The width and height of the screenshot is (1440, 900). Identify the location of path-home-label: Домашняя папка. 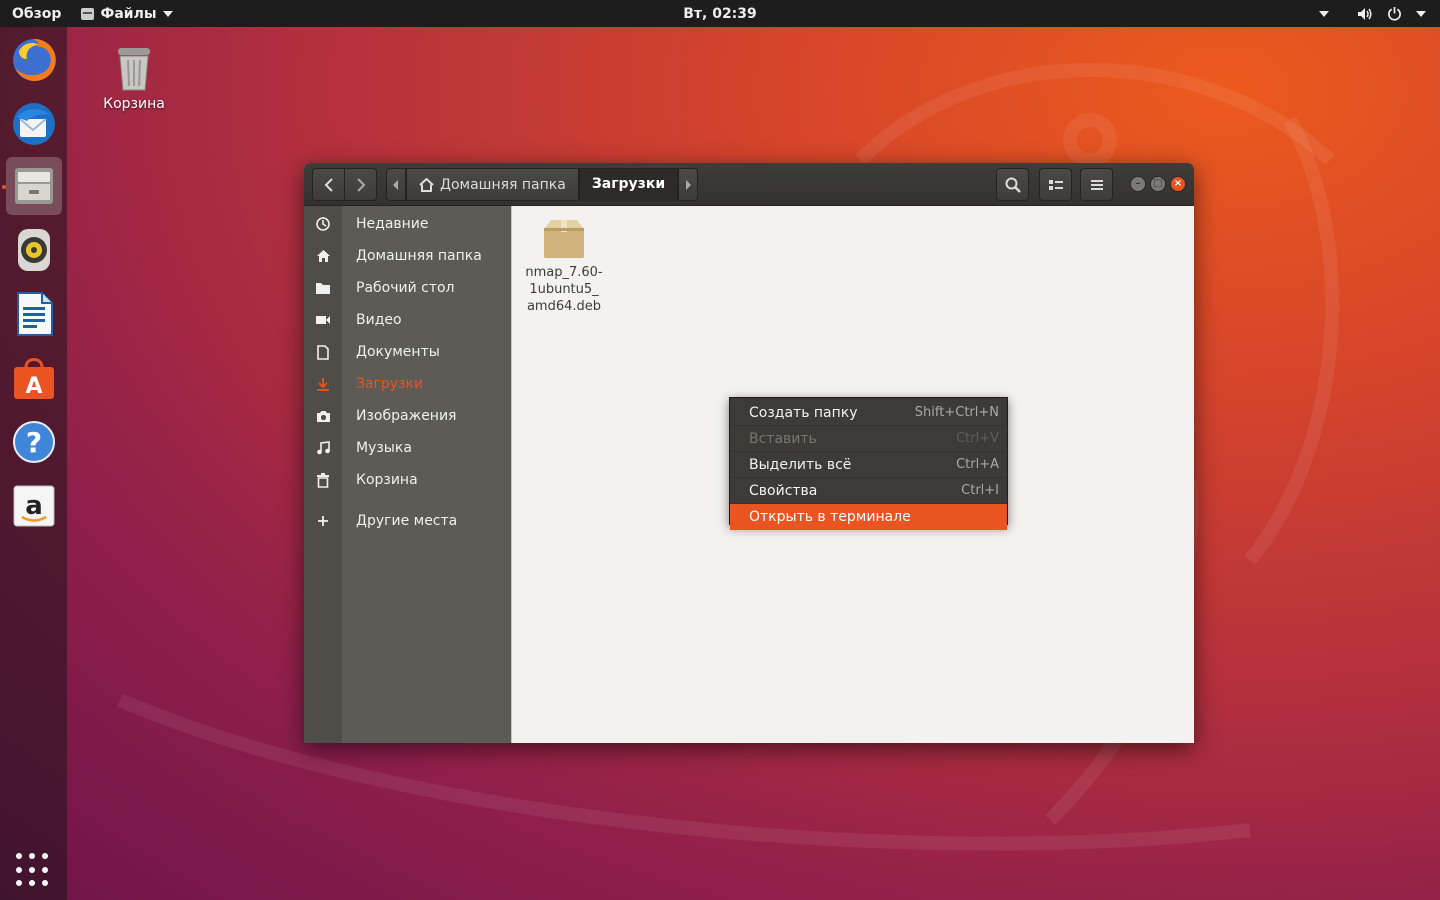
(503, 184).